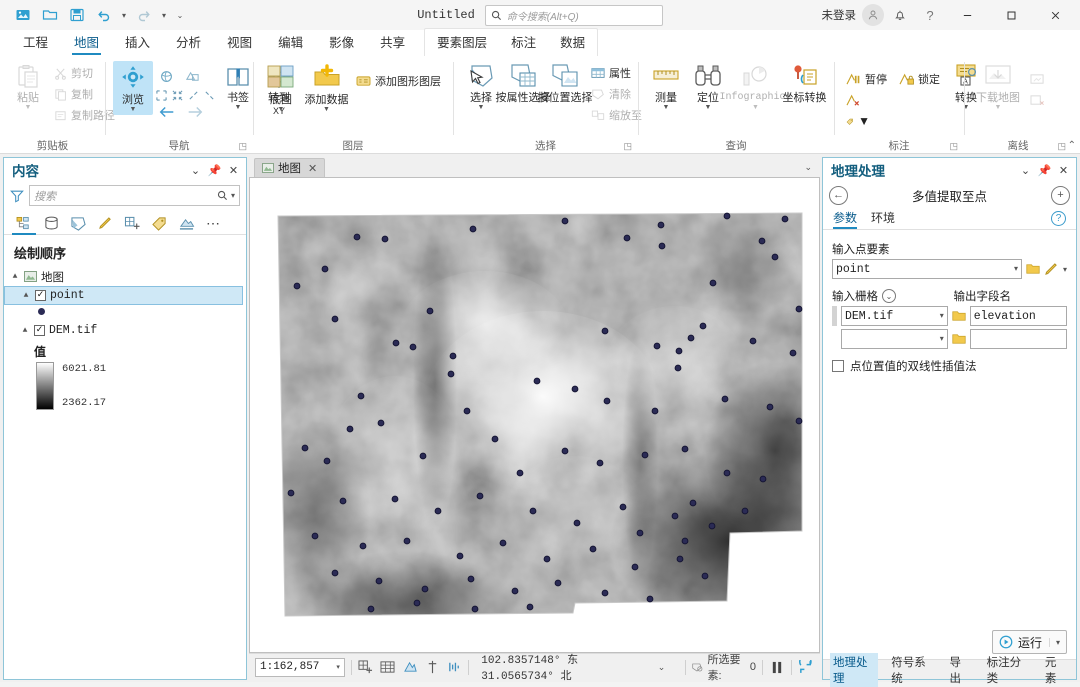 The image size is (1080, 687). Describe the element at coordinates (23, 15) in the screenshot. I see `new-project-icon` at that location.